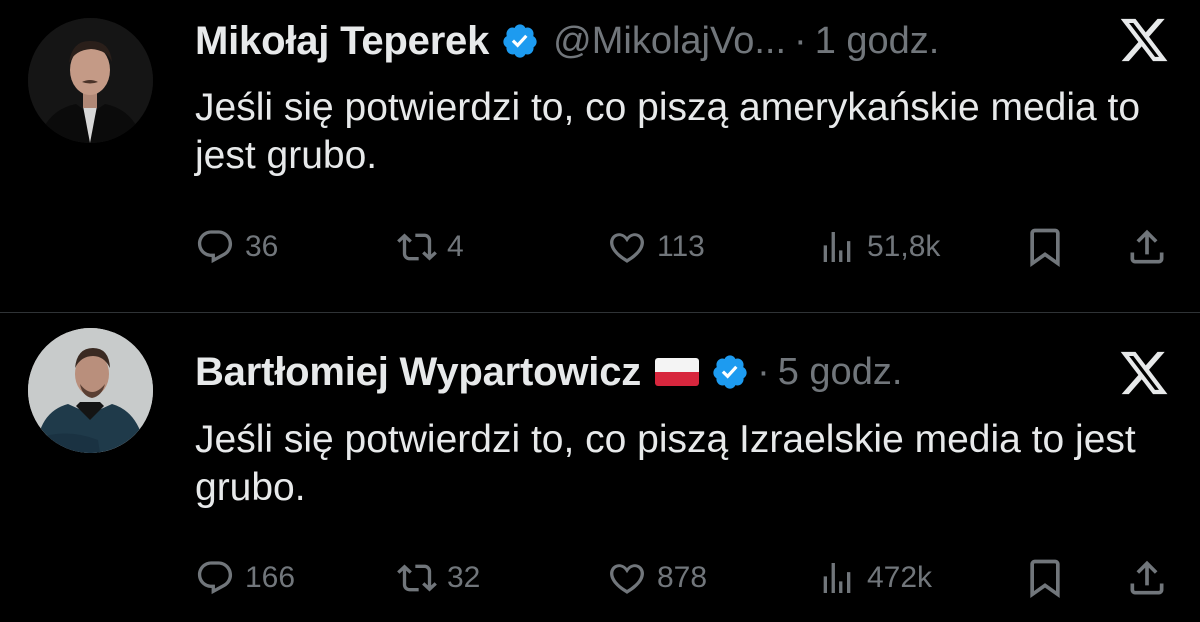  I want to click on tweet-header: Bartłomiej Wypartowicz · 5 godz., so click(548, 372).